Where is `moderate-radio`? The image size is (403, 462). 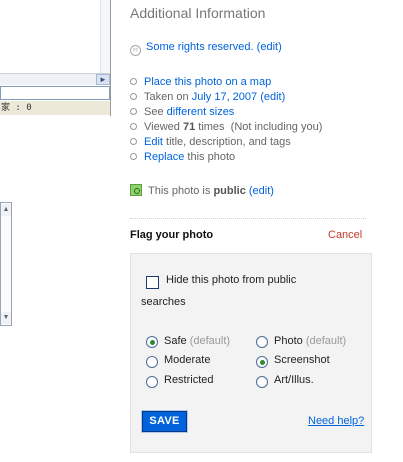
moderate-radio is located at coordinates (152, 362).